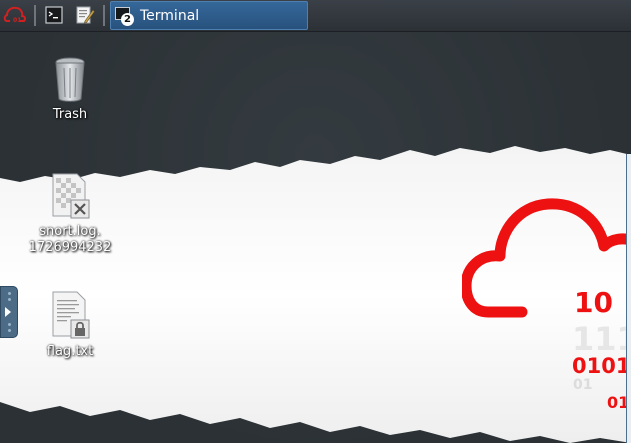 The width and height of the screenshot is (631, 443). Describe the element at coordinates (17, 20) in the screenshot. I see `svg-text: 01` at that location.